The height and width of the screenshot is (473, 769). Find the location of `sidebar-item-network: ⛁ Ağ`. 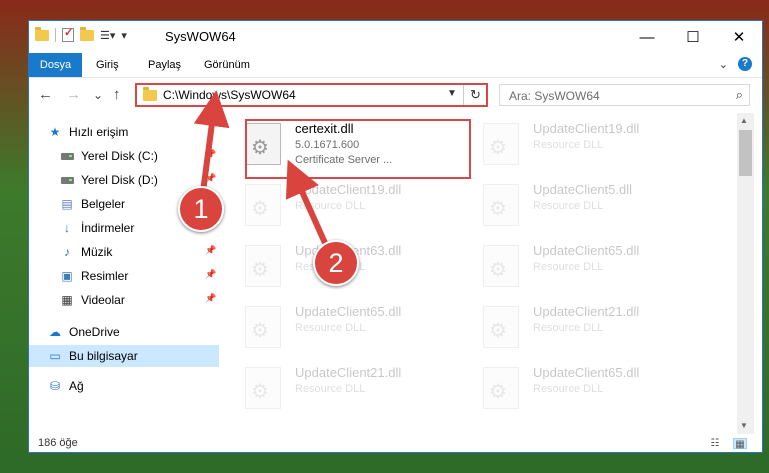

sidebar-item-network: ⛁ Ağ is located at coordinates (65, 386).